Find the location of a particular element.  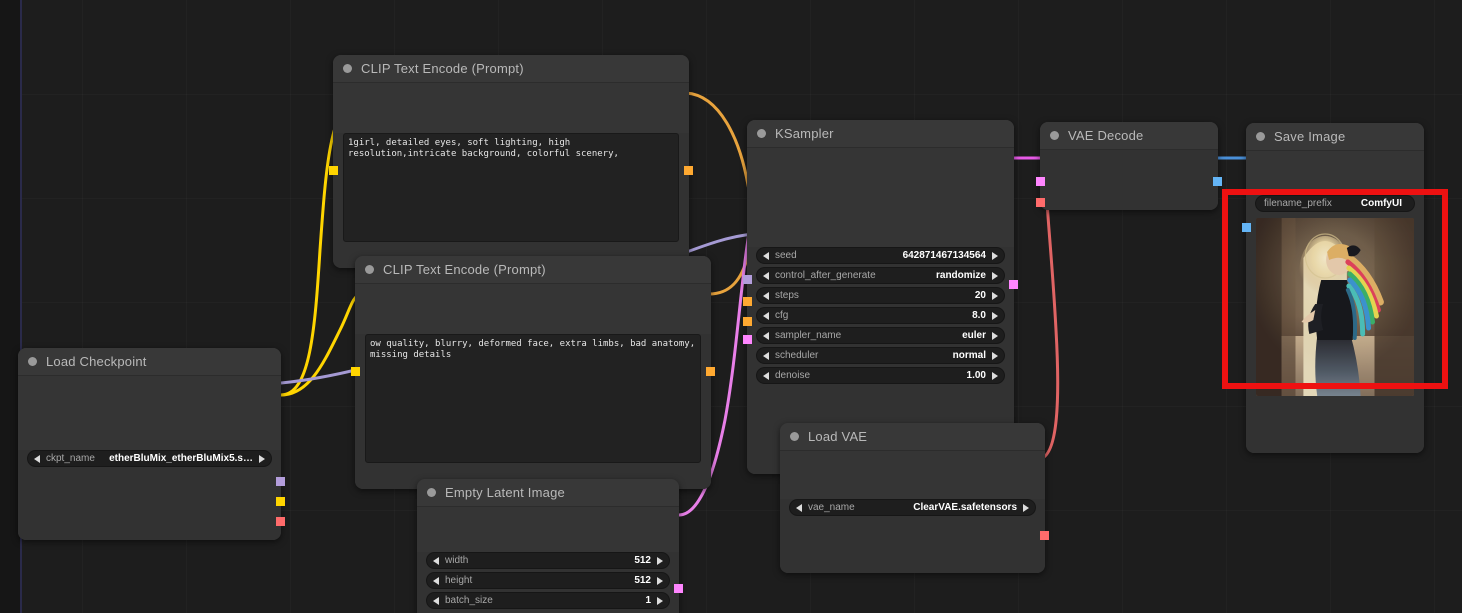

widget-value: 1.00 is located at coordinates (976, 375).